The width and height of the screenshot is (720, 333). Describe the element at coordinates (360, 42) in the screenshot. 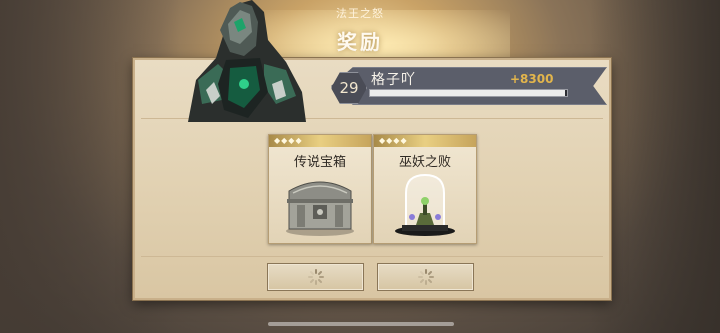

I see `page-title: 奖励` at that location.